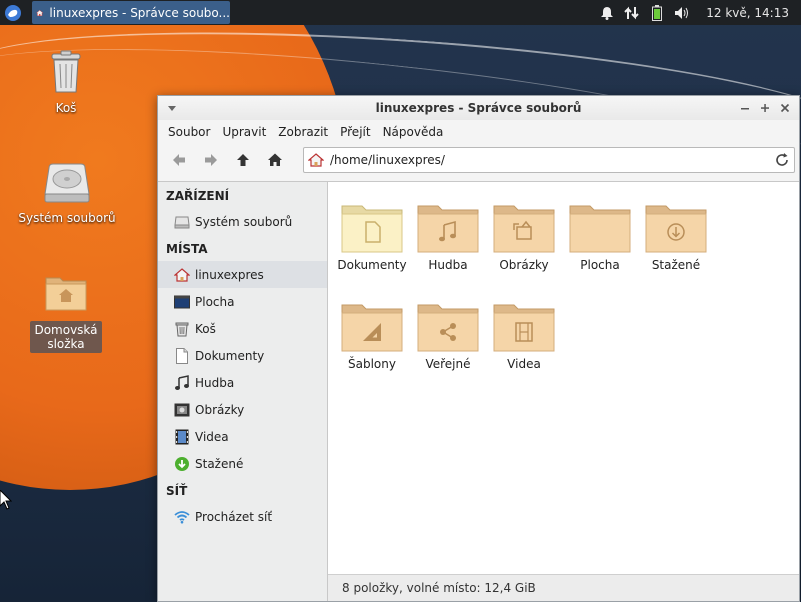 The width and height of the screenshot is (801, 602). I want to click on desktop-icon-home-folder: Domovská složka, so click(66, 311).